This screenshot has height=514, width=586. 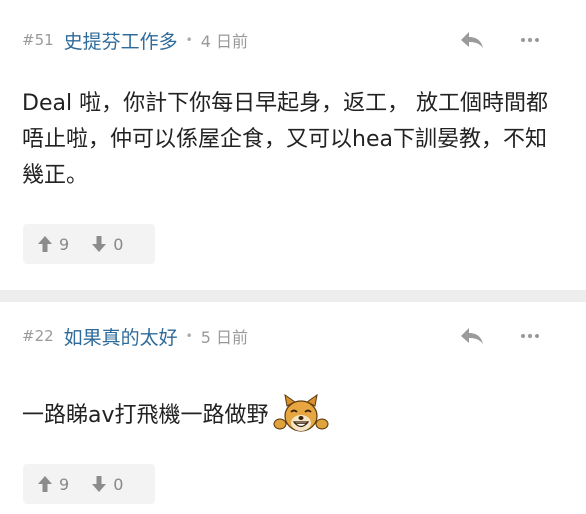 I want to click on post-number: #51, so click(x=38, y=40).